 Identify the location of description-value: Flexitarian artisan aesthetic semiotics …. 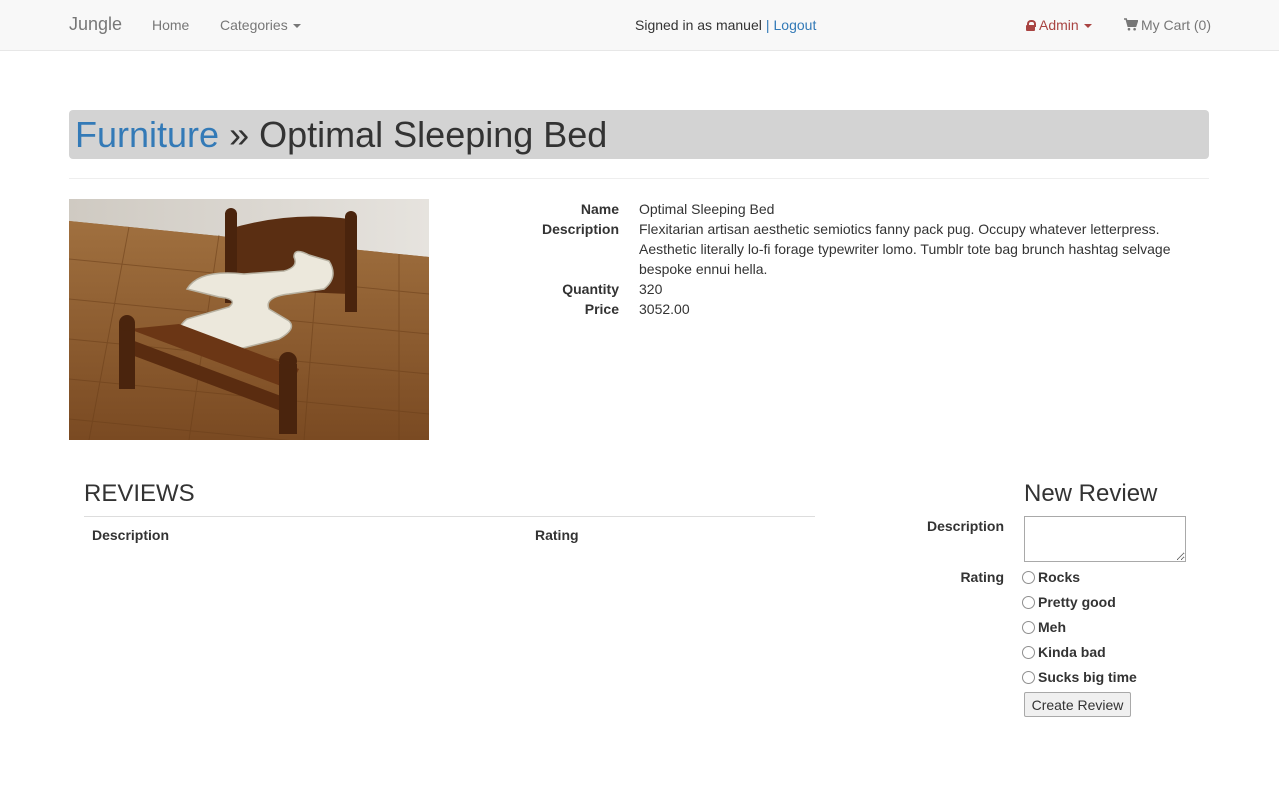
(905, 249).